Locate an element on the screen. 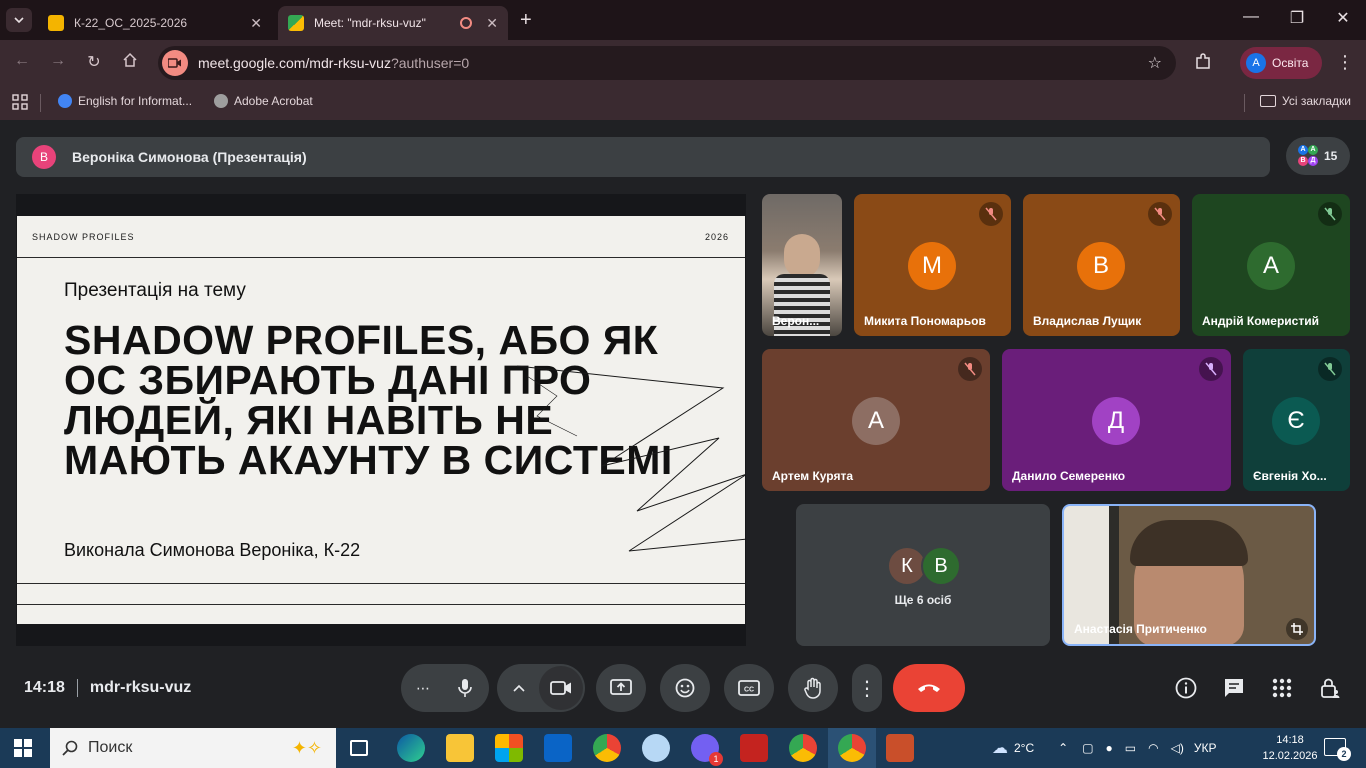 The height and width of the screenshot is (768, 1366). reactions-button is located at coordinates (685, 688).